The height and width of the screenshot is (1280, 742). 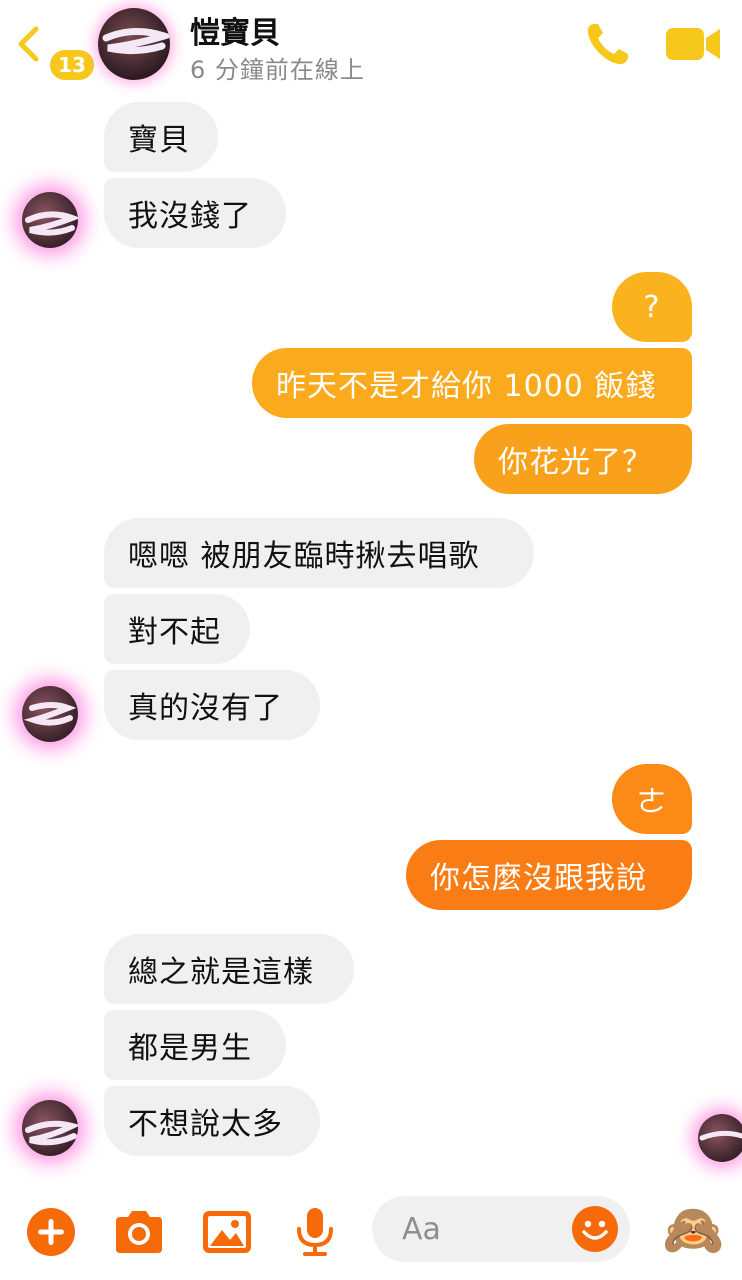 What do you see at coordinates (549, 875) in the screenshot?
I see `message-bubble-outgoing: 你怎麼沒跟我說` at bounding box center [549, 875].